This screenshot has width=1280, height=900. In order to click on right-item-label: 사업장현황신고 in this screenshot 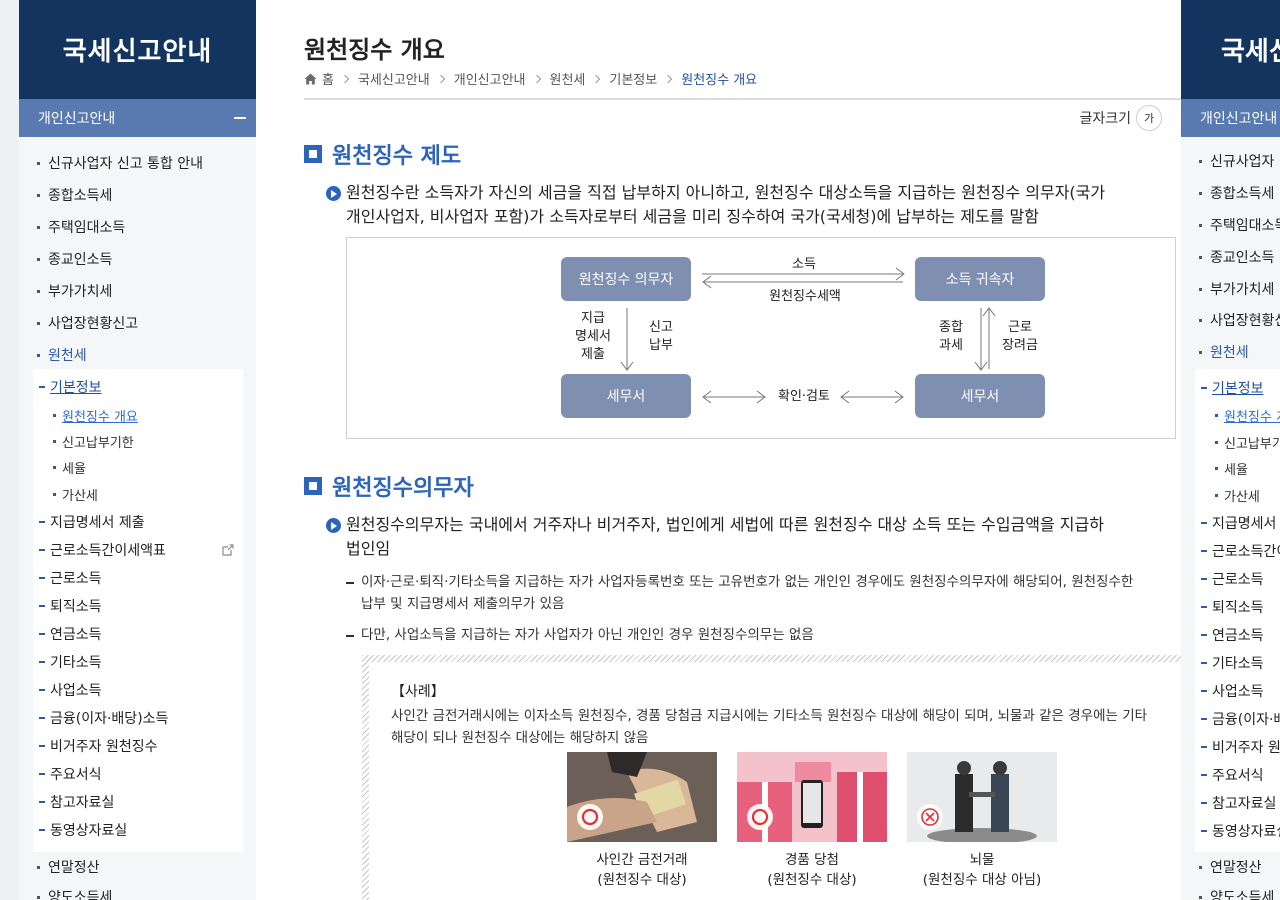, I will do `click(1245, 321)`.